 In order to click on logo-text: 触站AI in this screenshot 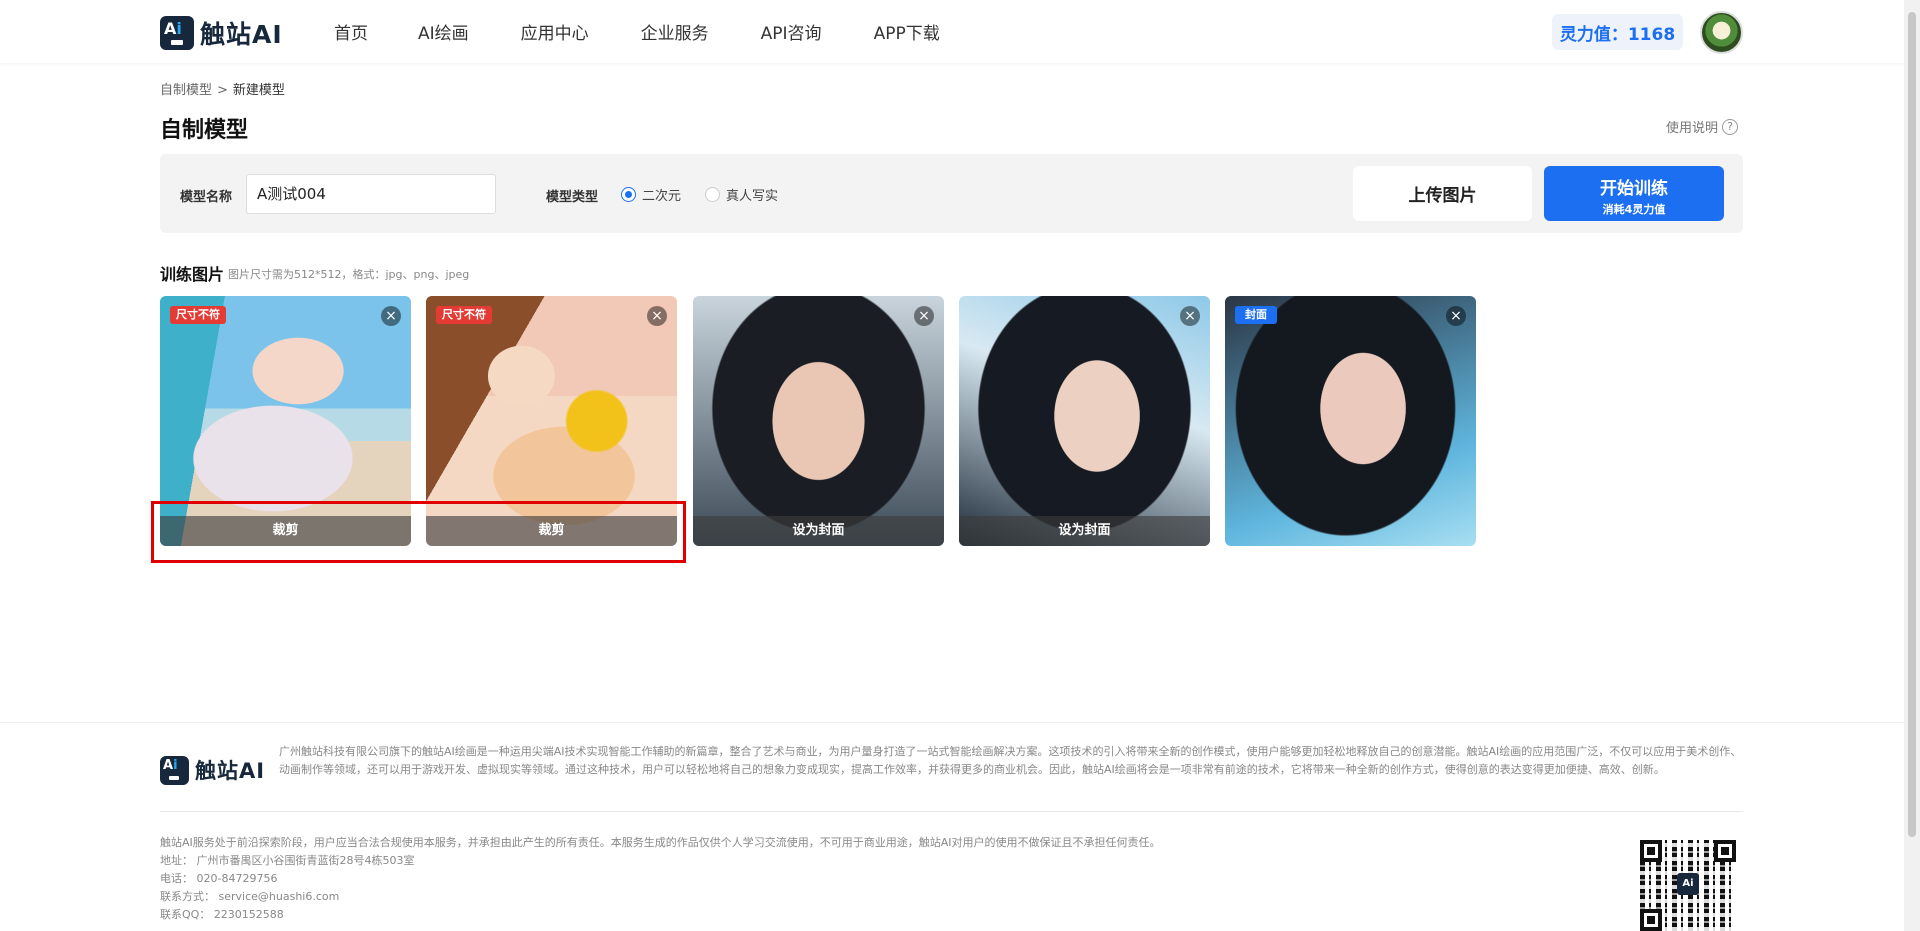, I will do `click(241, 34)`.